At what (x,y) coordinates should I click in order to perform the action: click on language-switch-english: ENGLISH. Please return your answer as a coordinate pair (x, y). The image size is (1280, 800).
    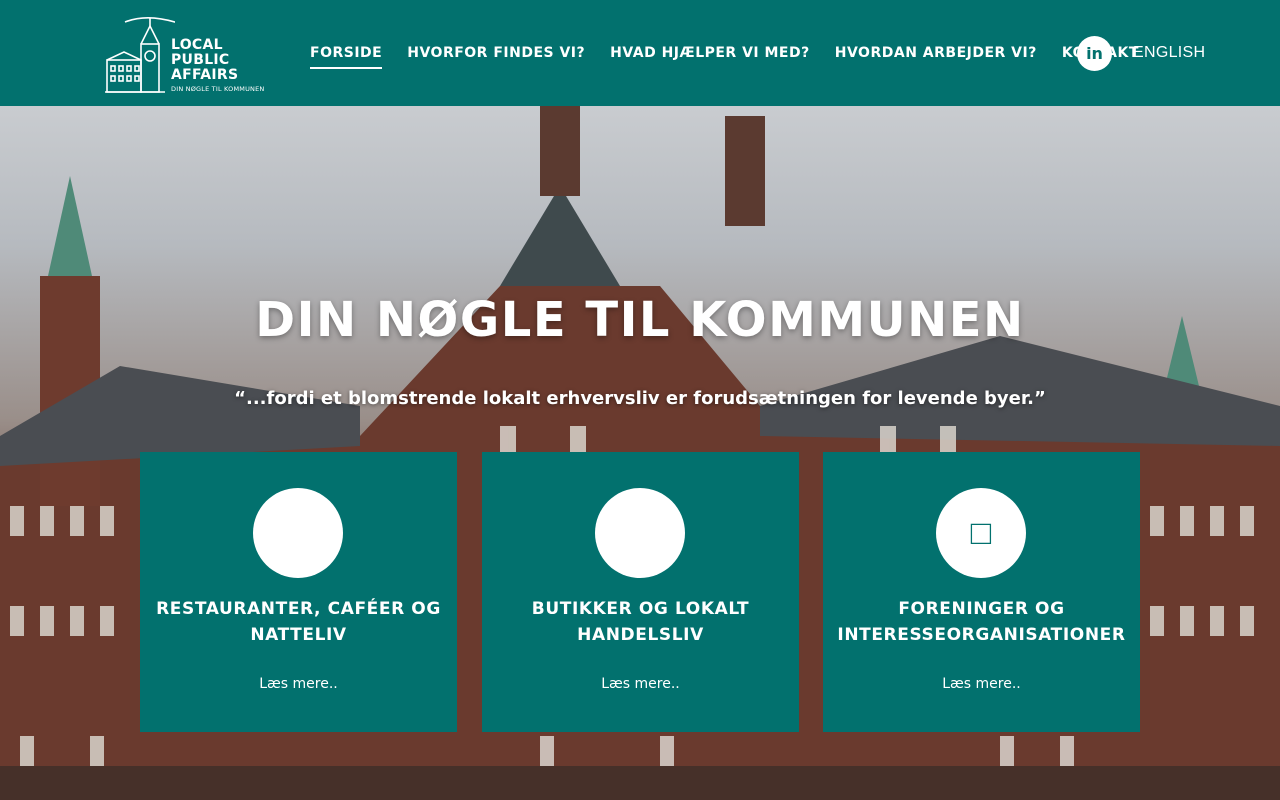
    Looking at the image, I should click on (1169, 53).